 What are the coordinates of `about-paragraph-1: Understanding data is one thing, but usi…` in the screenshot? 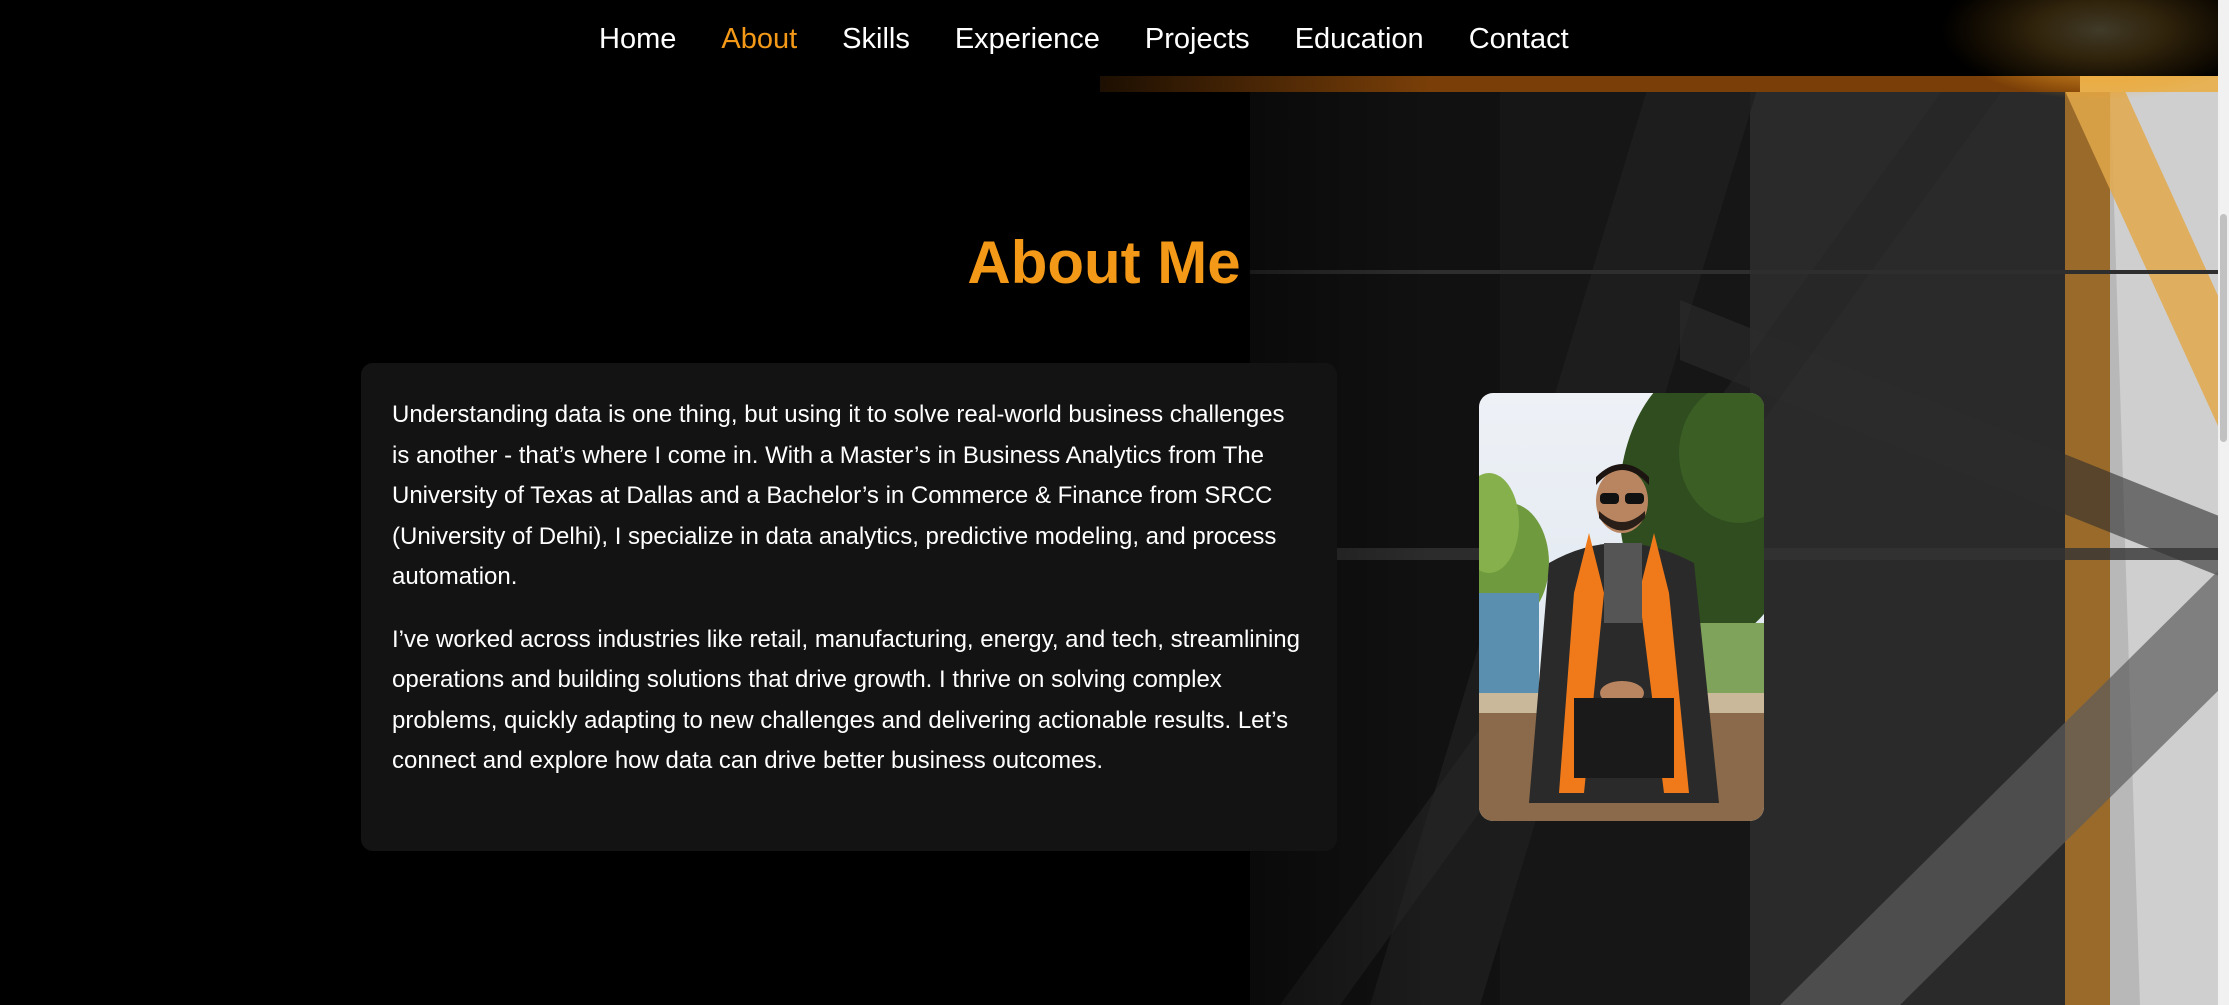 It's located at (838, 495).